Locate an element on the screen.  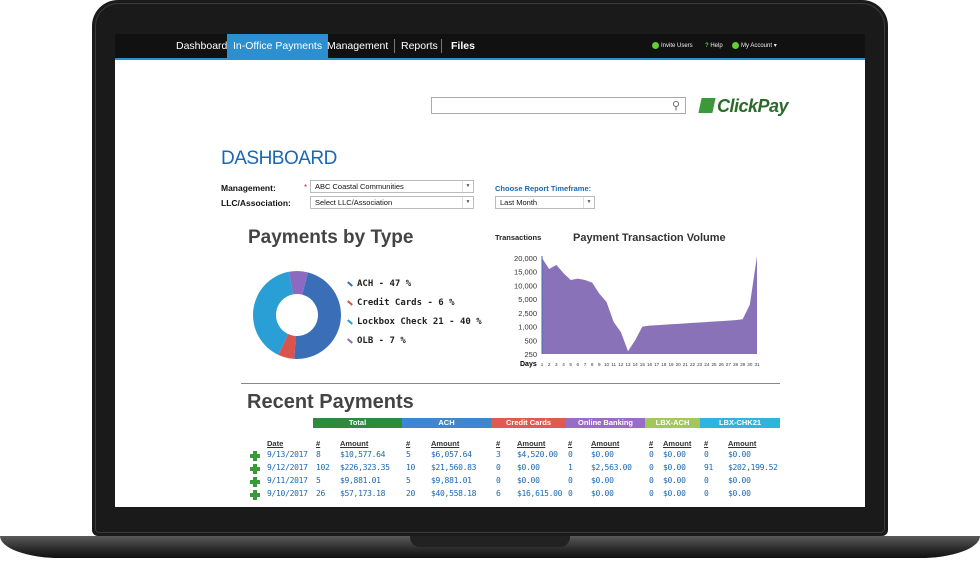
x-tick-label: 27 is located at coordinates (729, 364).